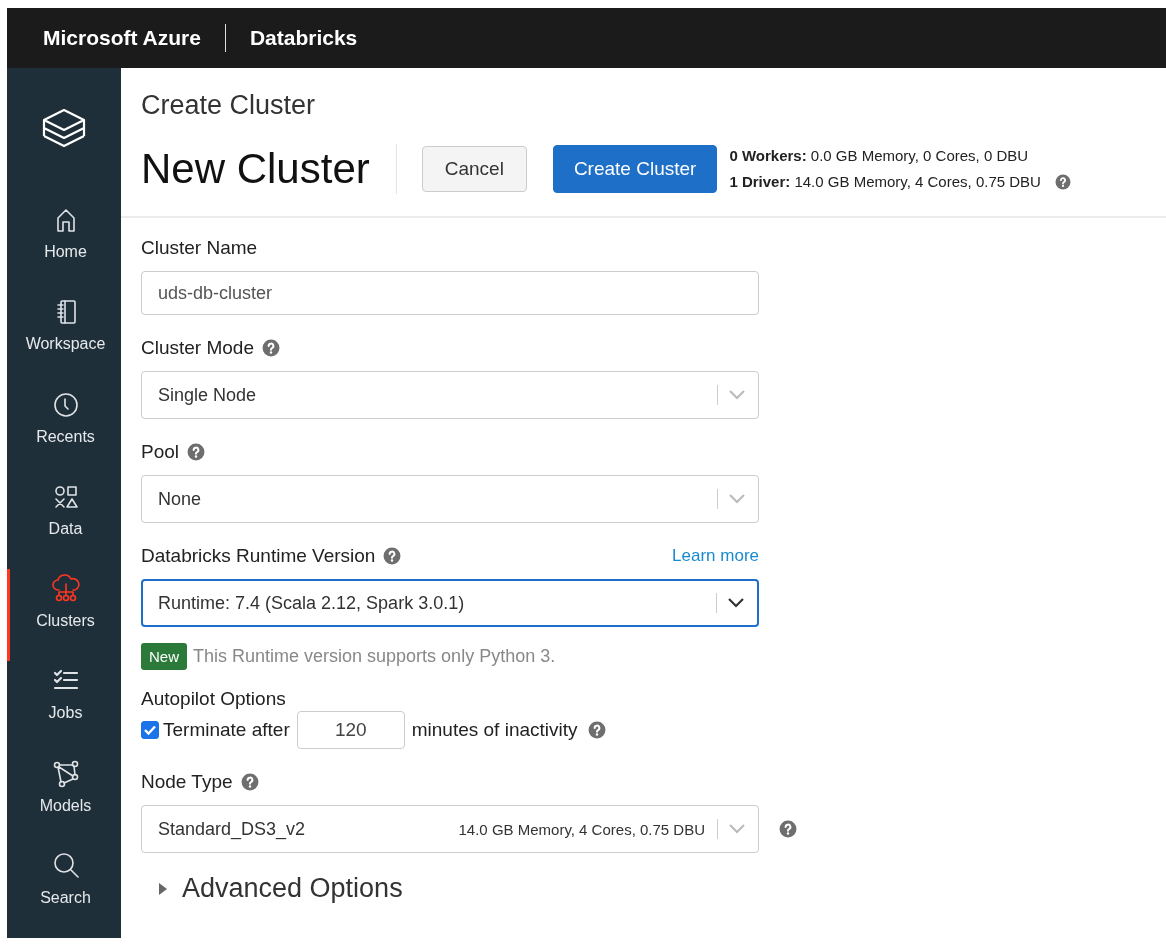 The width and height of the screenshot is (1166, 946). Describe the element at coordinates (163, 888) in the screenshot. I see `caret-icon` at that location.